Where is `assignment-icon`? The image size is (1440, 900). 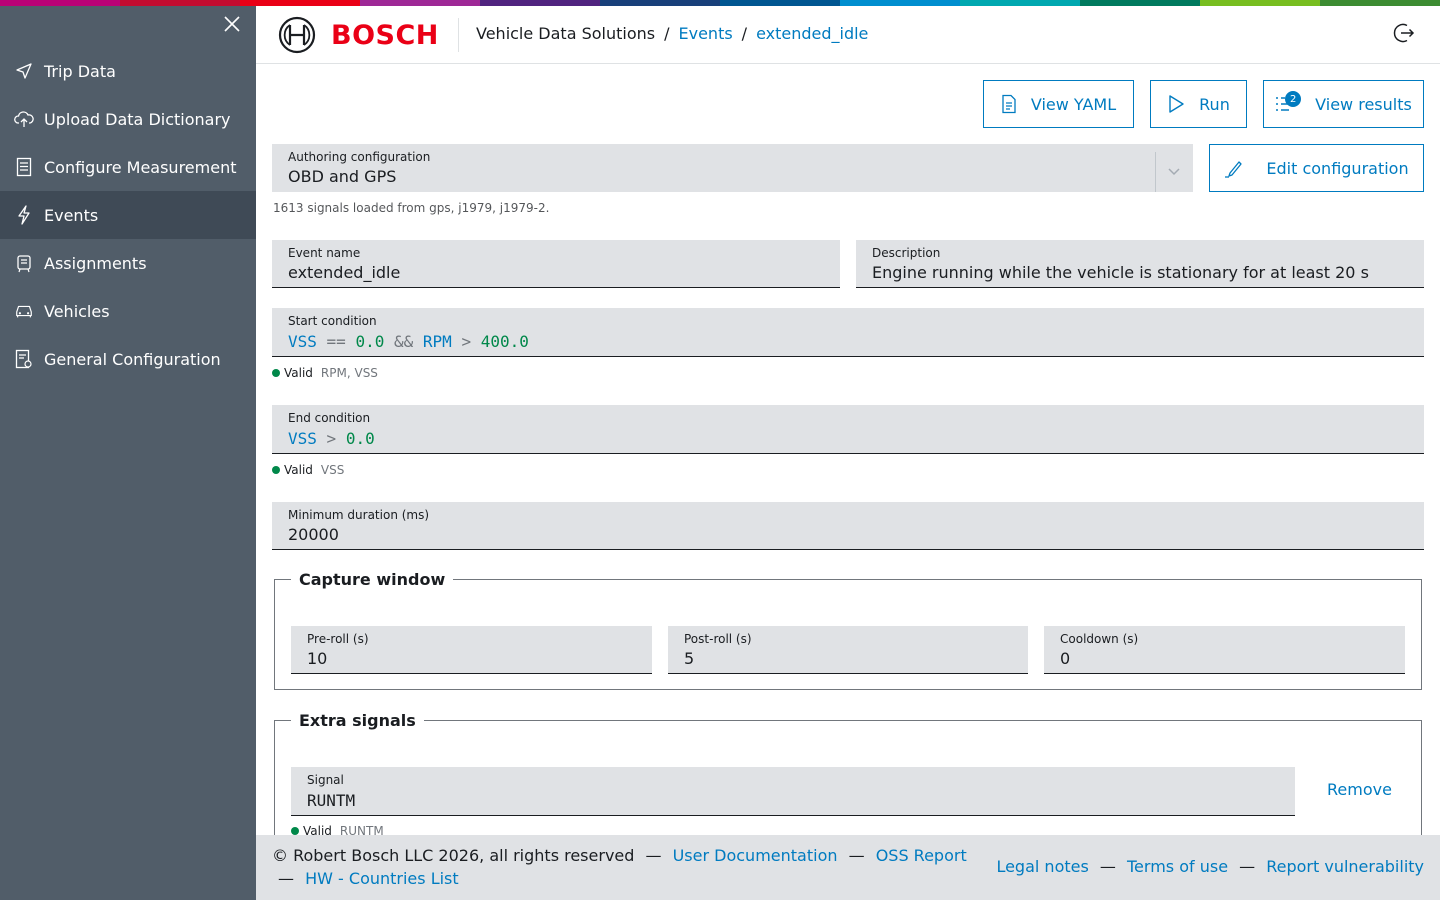
assignment-icon is located at coordinates (24, 263).